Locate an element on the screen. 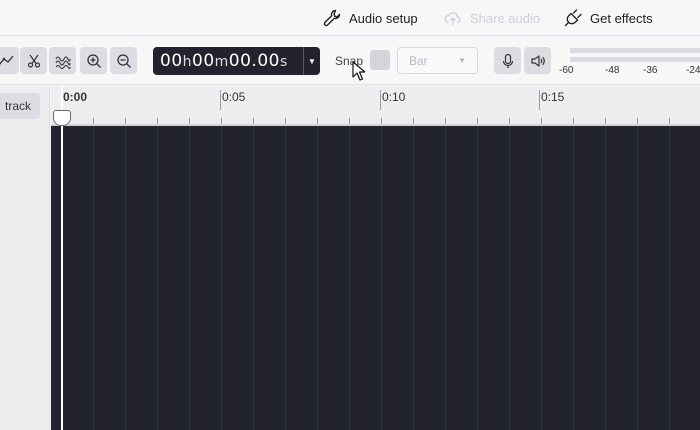 The height and width of the screenshot is (430, 700). audio-setup-button: Audio setup is located at coordinates (370, 18).